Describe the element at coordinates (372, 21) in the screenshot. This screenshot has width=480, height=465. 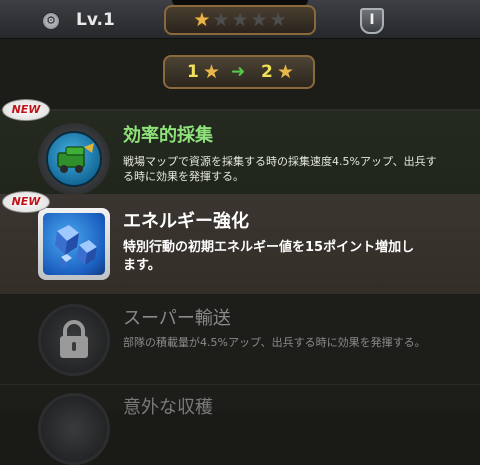
I see `info-button: I` at that location.